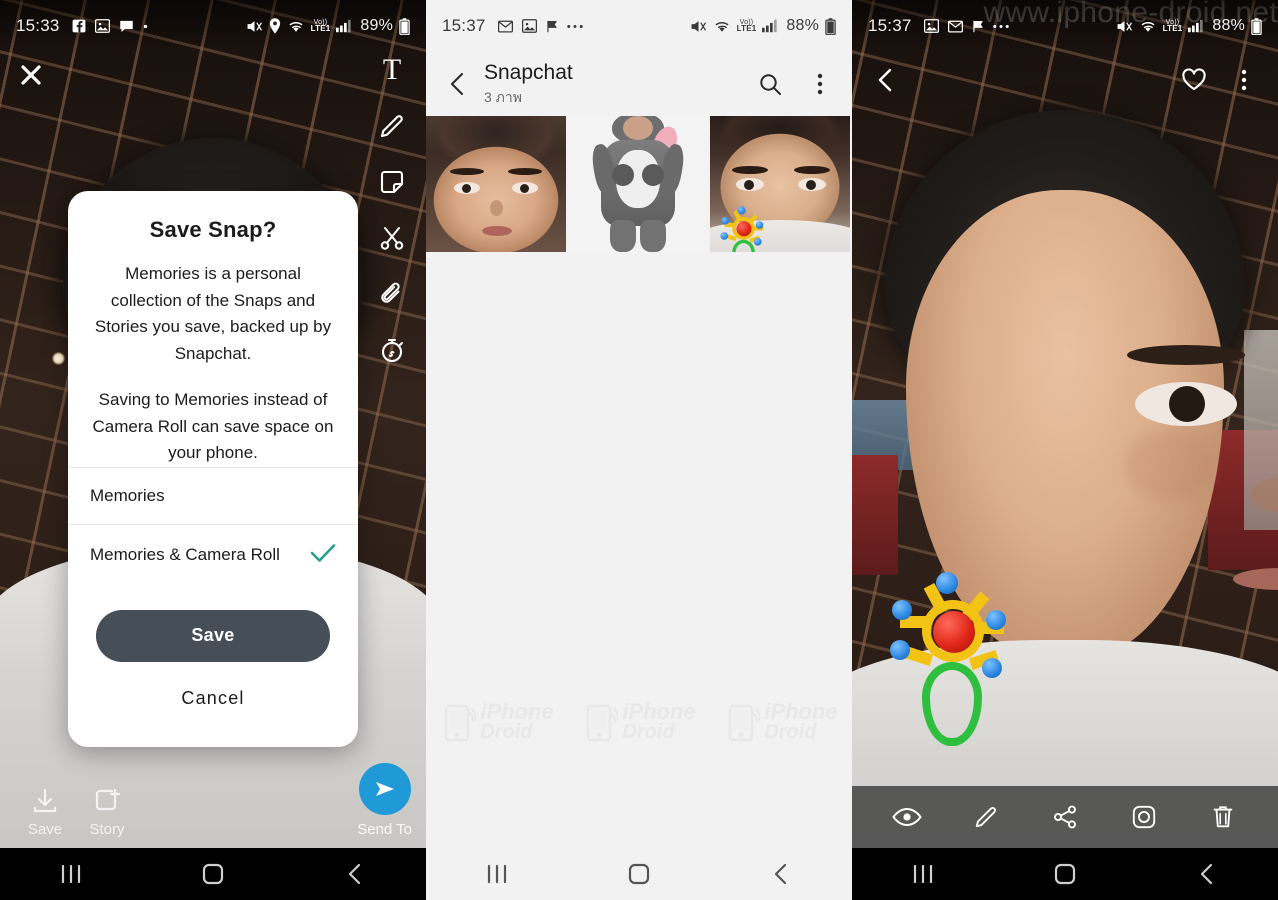 The height and width of the screenshot is (900, 1278). I want to click on paperclip-tool, so click(392, 294).